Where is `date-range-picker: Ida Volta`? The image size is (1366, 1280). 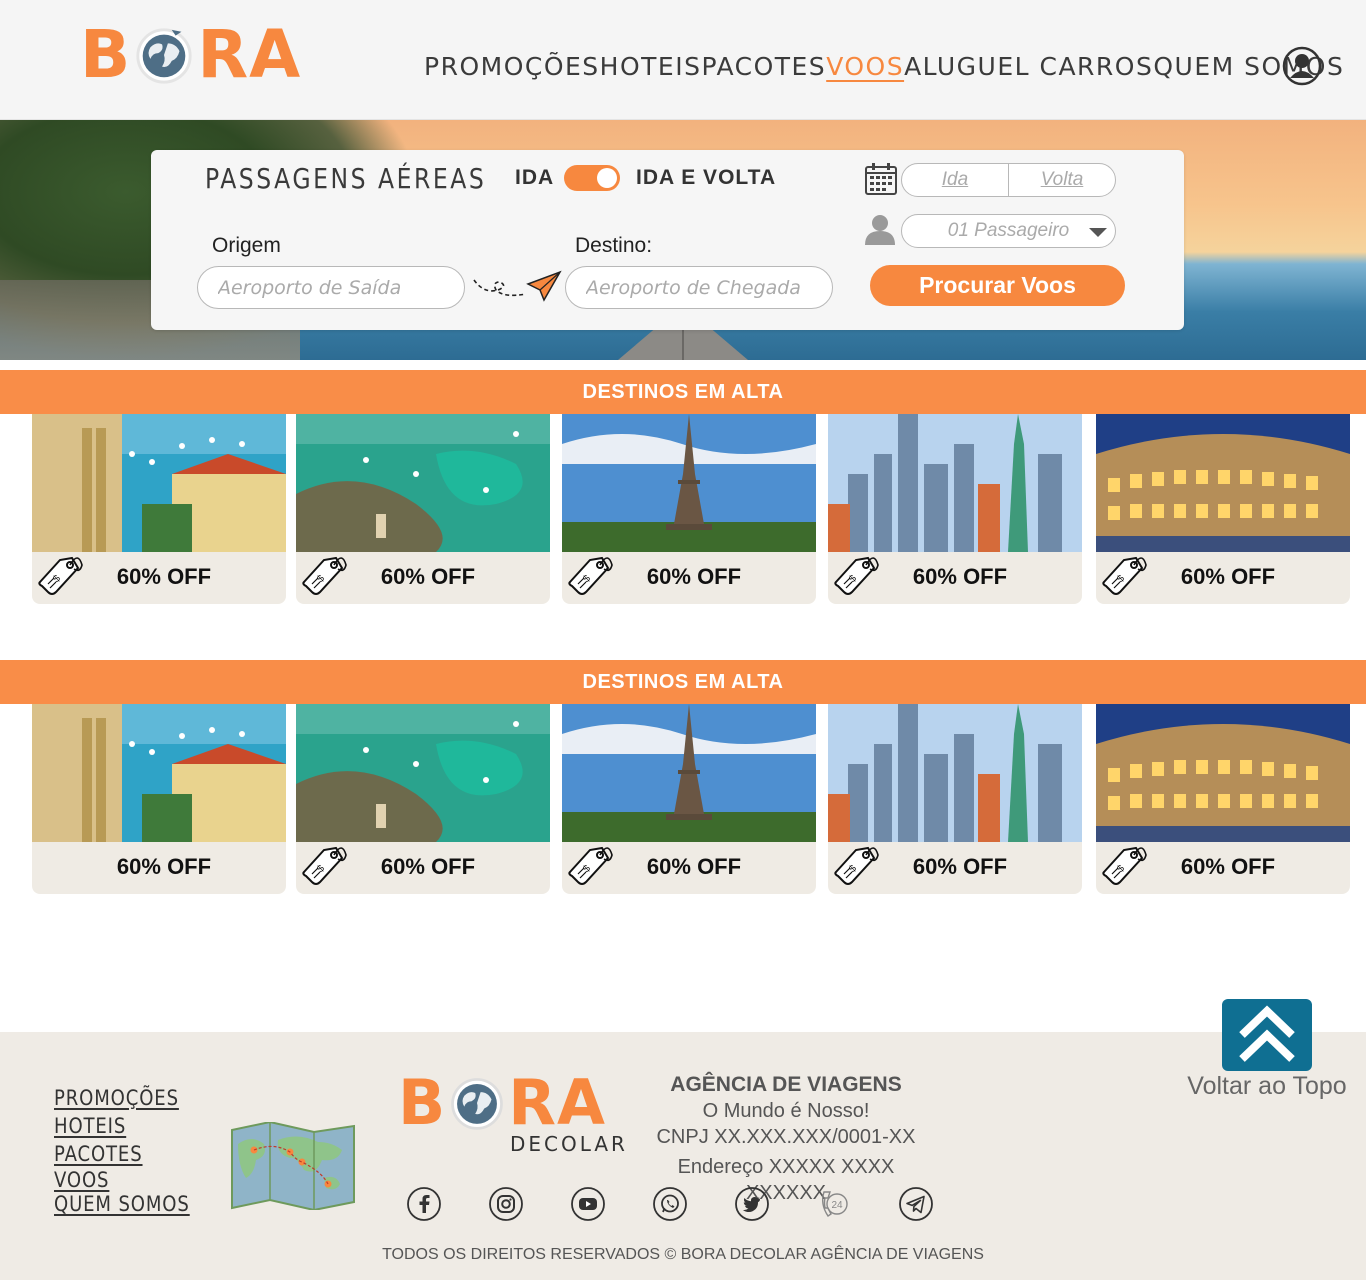
date-range-picker: Ida Volta is located at coordinates (1008, 180).